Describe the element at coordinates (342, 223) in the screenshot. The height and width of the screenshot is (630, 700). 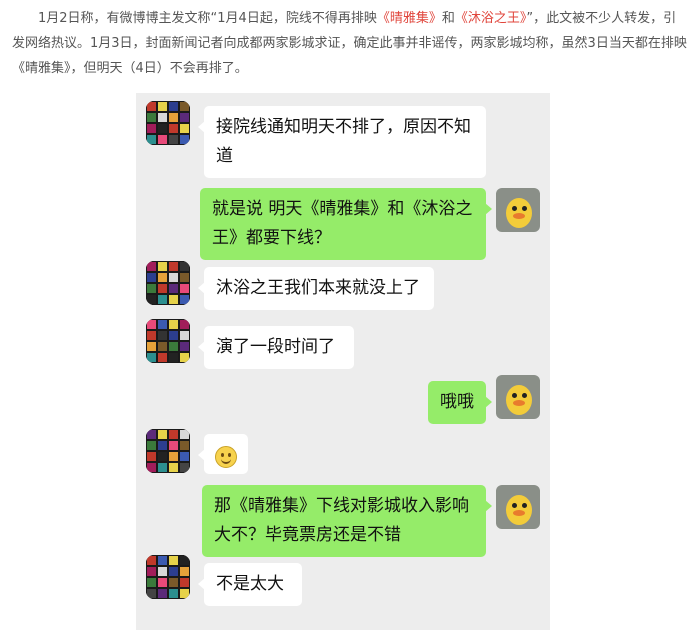
I see `message-text: 就是说 明天《晴雅集》和《沐浴之王》都要下线？` at that location.